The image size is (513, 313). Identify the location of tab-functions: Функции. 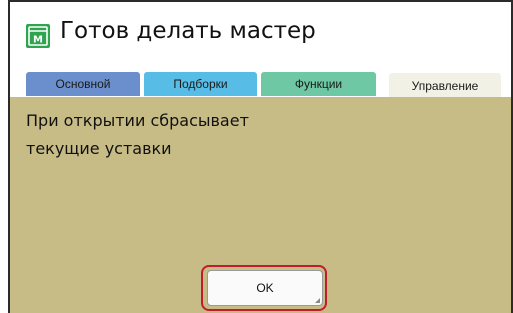
(318, 84).